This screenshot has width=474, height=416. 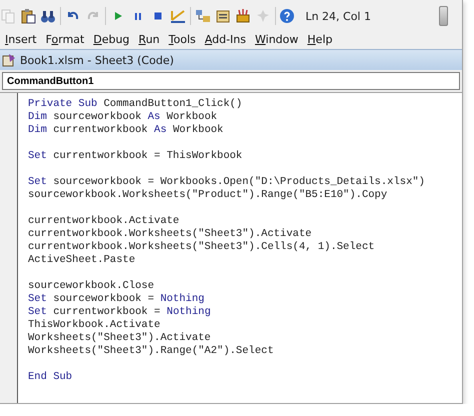 What do you see at coordinates (278, 39) in the screenshot?
I see `menu-item: Window` at bounding box center [278, 39].